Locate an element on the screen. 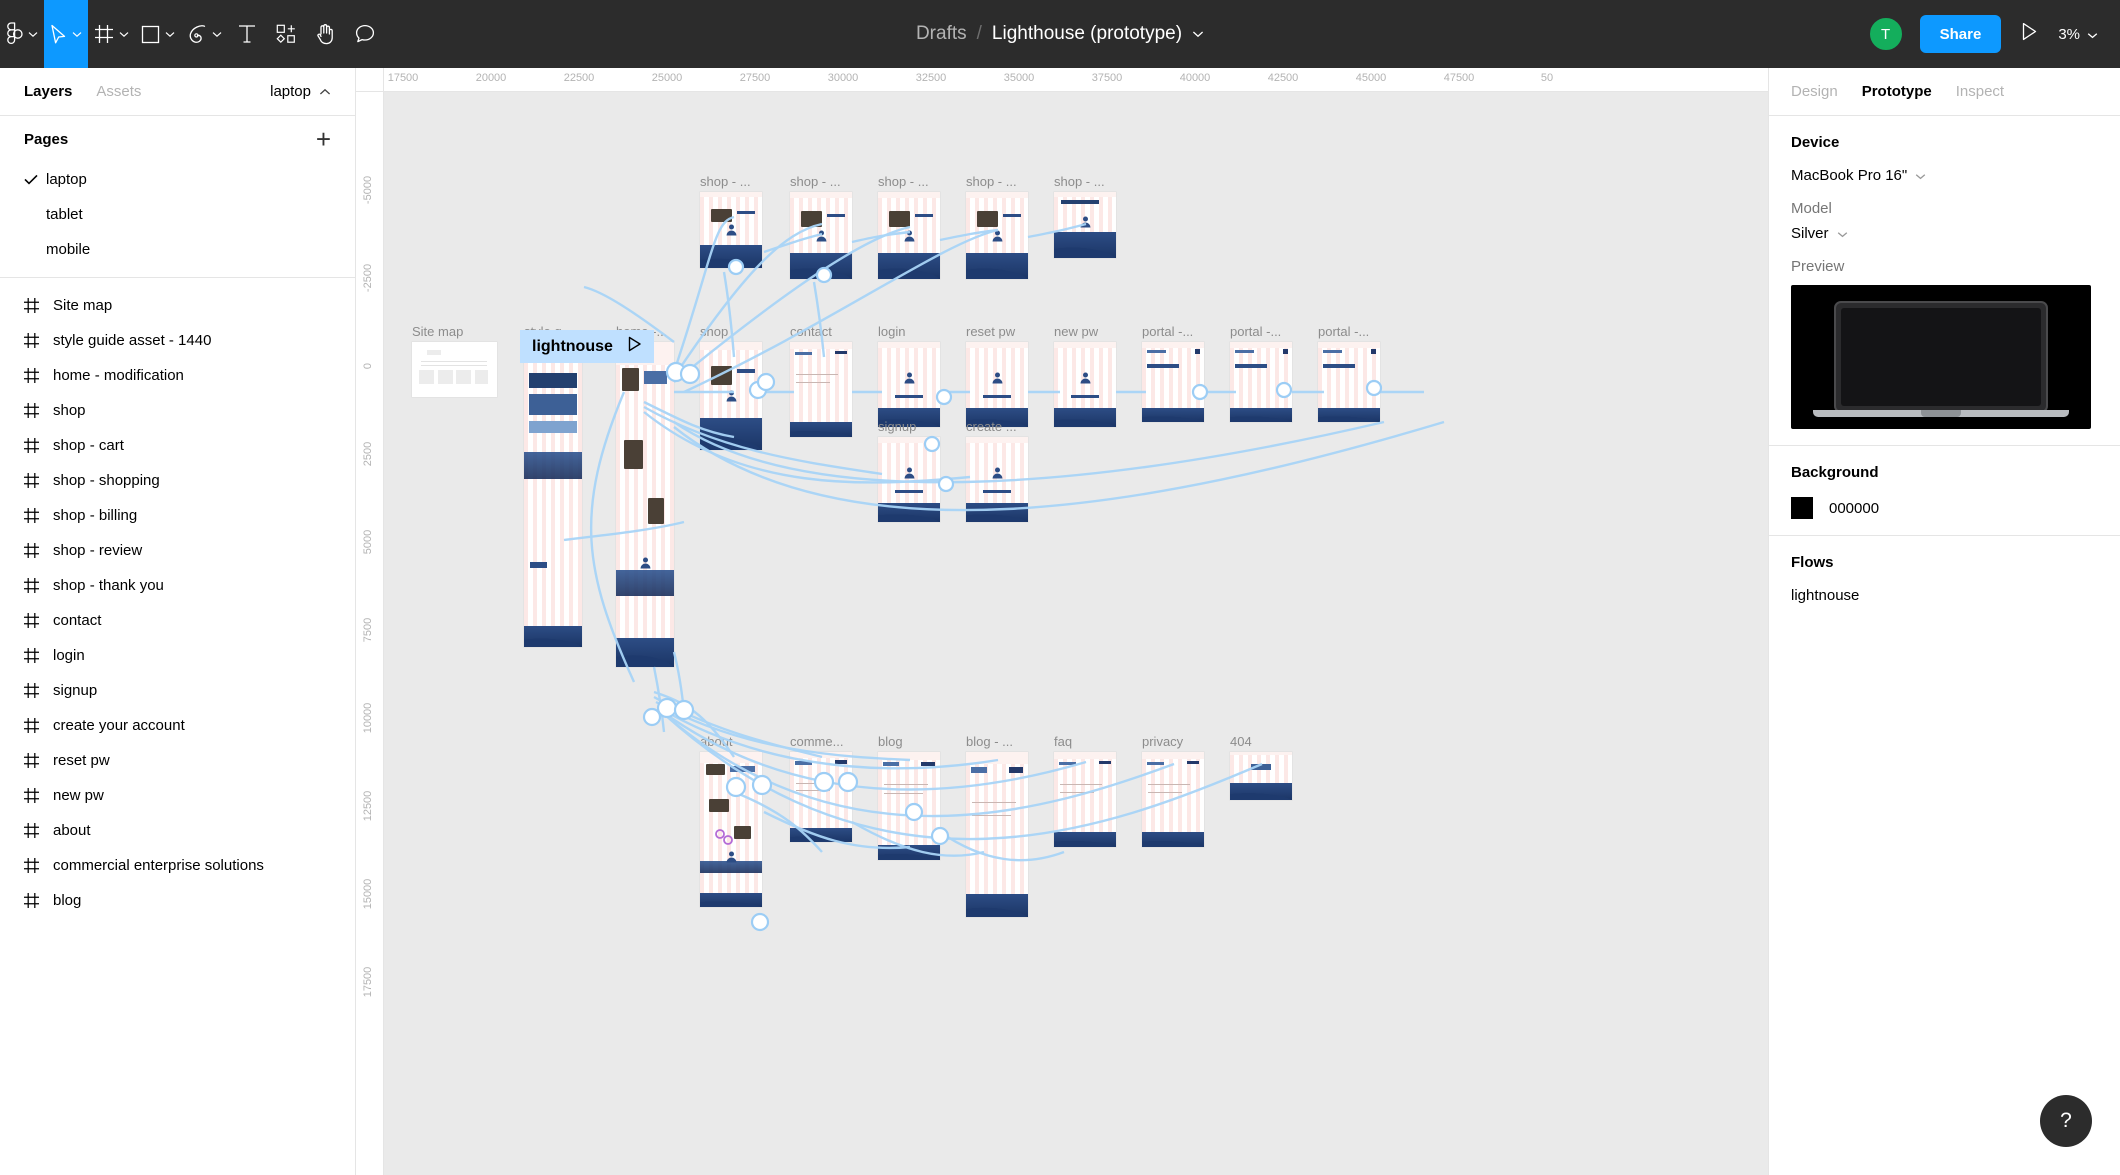 The width and height of the screenshot is (2120, 1175). layer-item: Site map is located at coordinates (177, 305).